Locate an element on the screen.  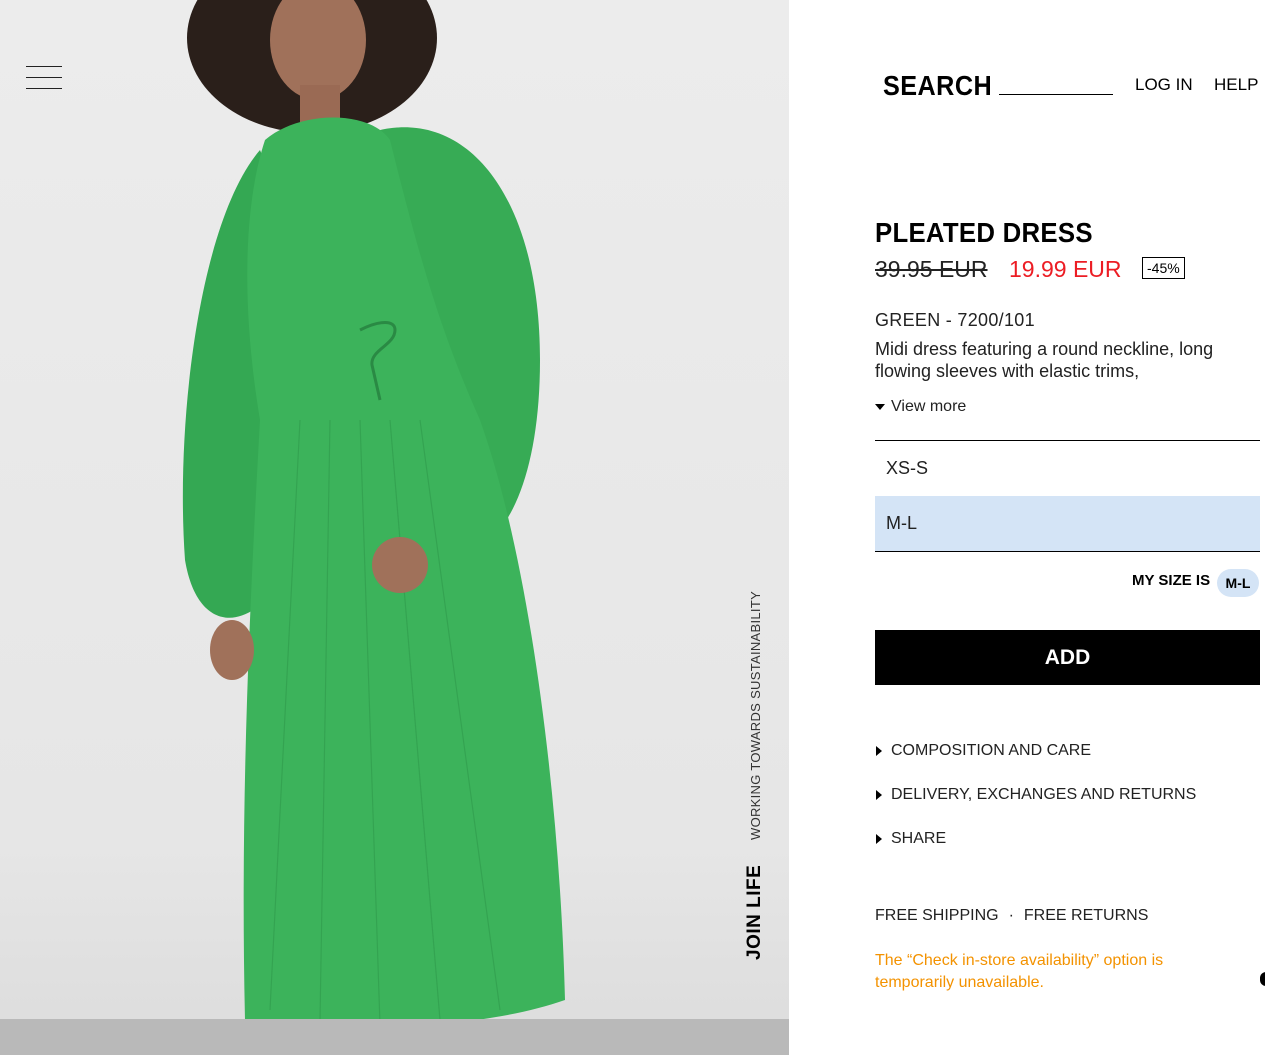
chat-tab-edge is located at coordinates (1262, 979).